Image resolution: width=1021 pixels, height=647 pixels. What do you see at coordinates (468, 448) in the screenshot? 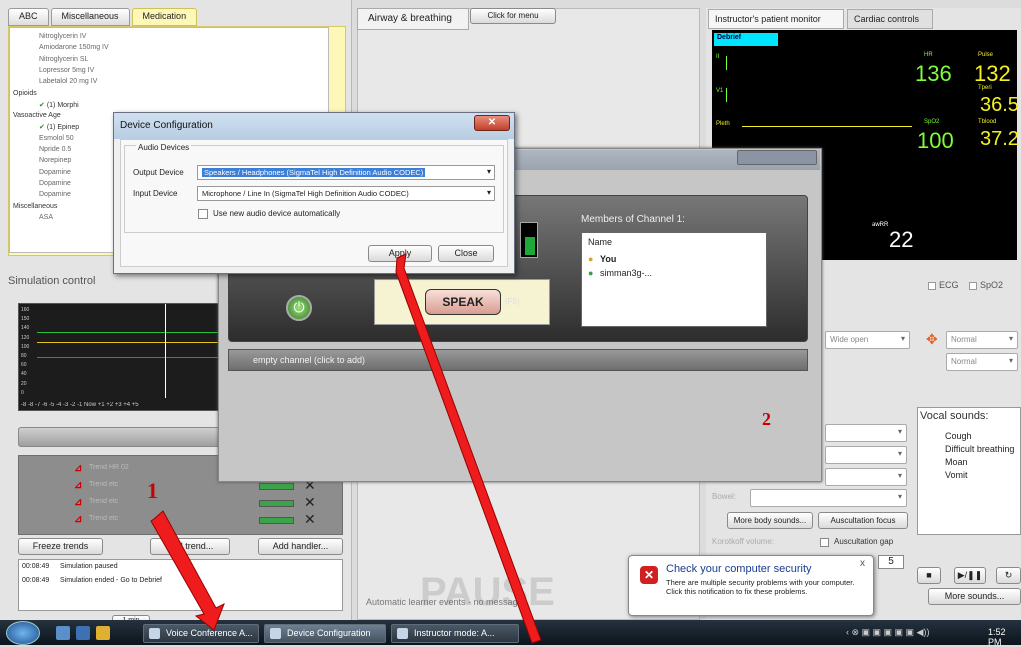
I see `arrow-2-icon` at bounding box center [468, 448].